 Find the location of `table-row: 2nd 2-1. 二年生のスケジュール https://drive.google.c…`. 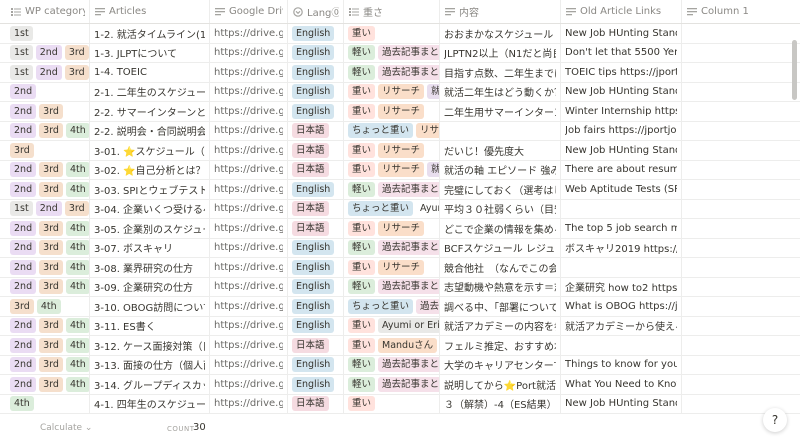

table-row: 2nd 2-1. 二年生のスケジュール https://drive.google.c… is located at coordinates (400, 92).